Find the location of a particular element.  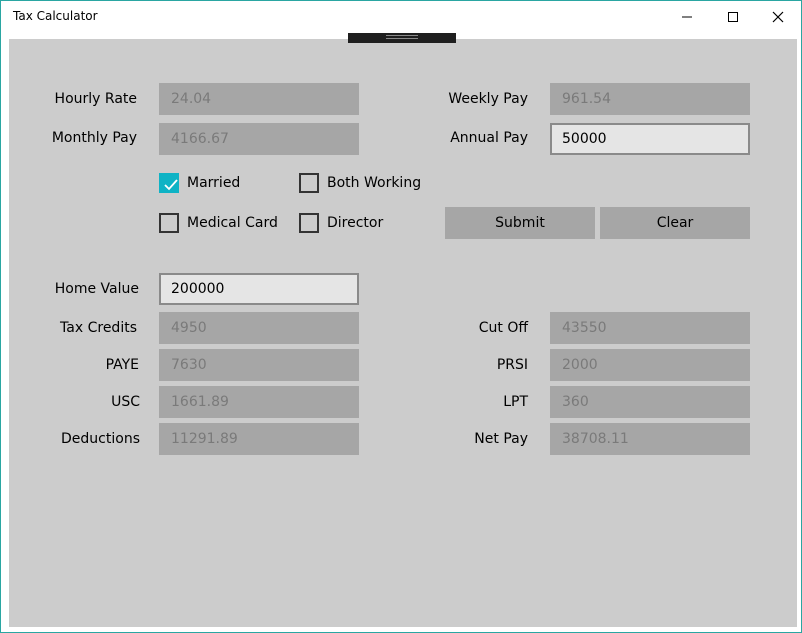

close-button is located at coordinates (778, 17).